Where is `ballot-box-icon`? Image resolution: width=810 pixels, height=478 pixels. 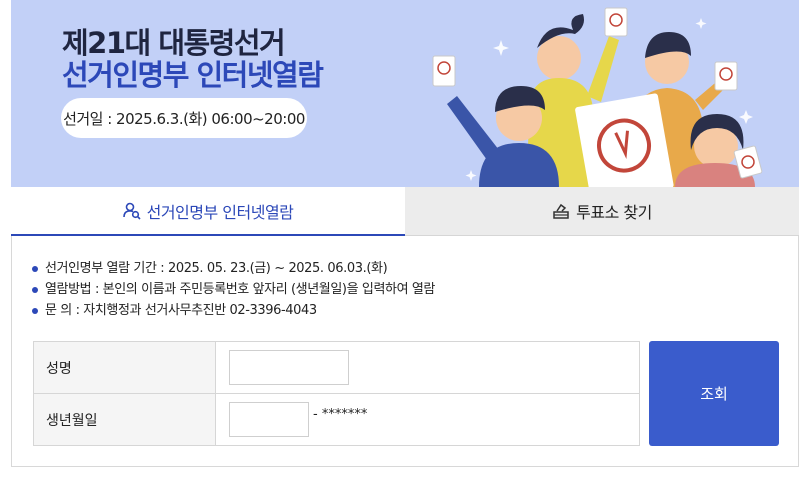 ballot-box-icon is located at coordinates (561, 211).